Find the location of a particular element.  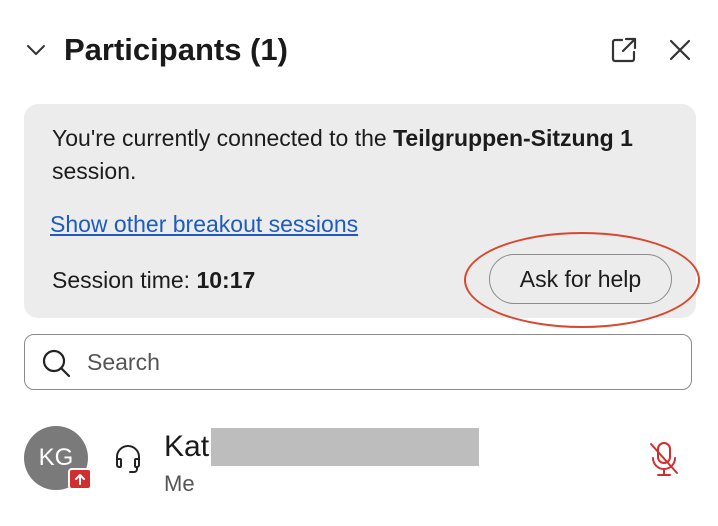

session-time-label: Session time: is located at coordinates (124, 280).